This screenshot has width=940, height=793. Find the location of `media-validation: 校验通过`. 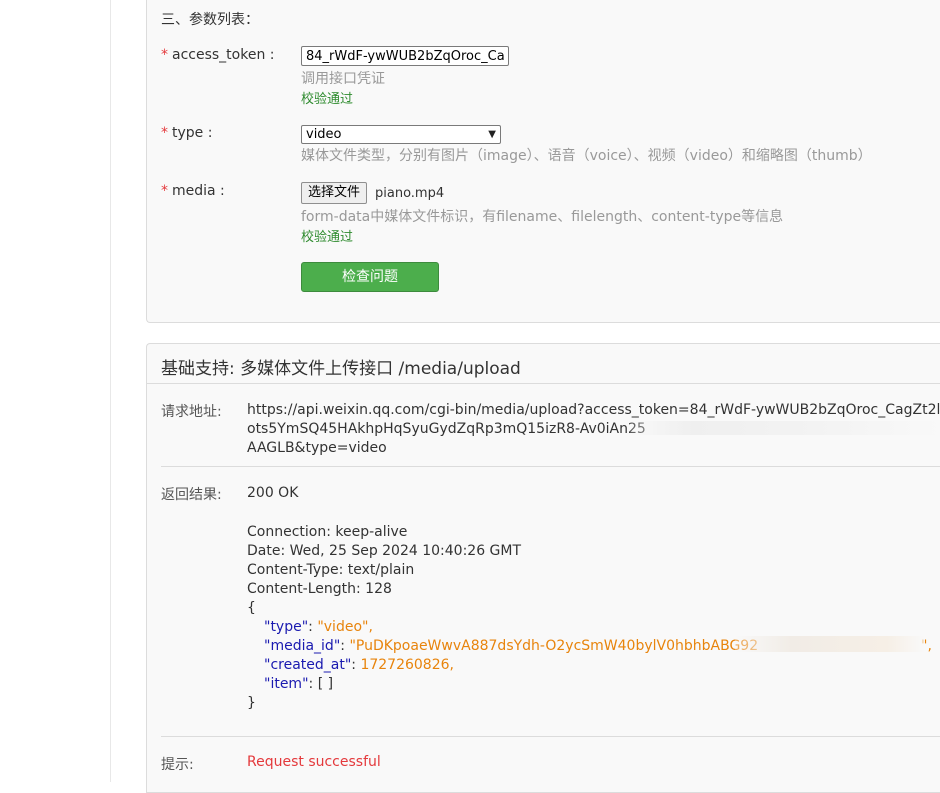

media-validation: 校验通过 is located at coordinates (327, 237).